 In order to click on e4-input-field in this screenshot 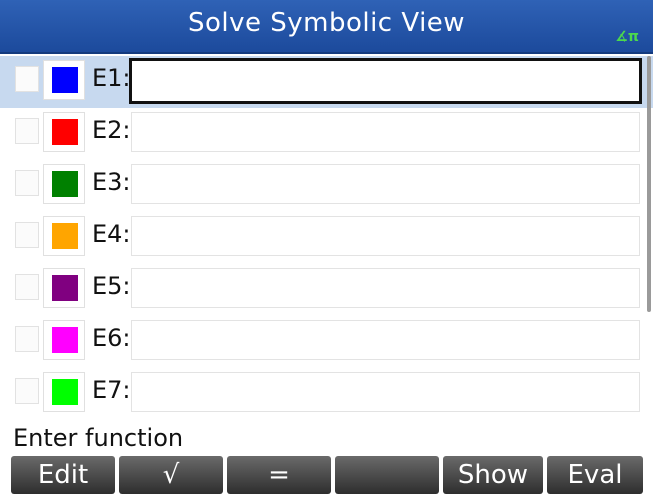, I will do `click(385, 236)`.